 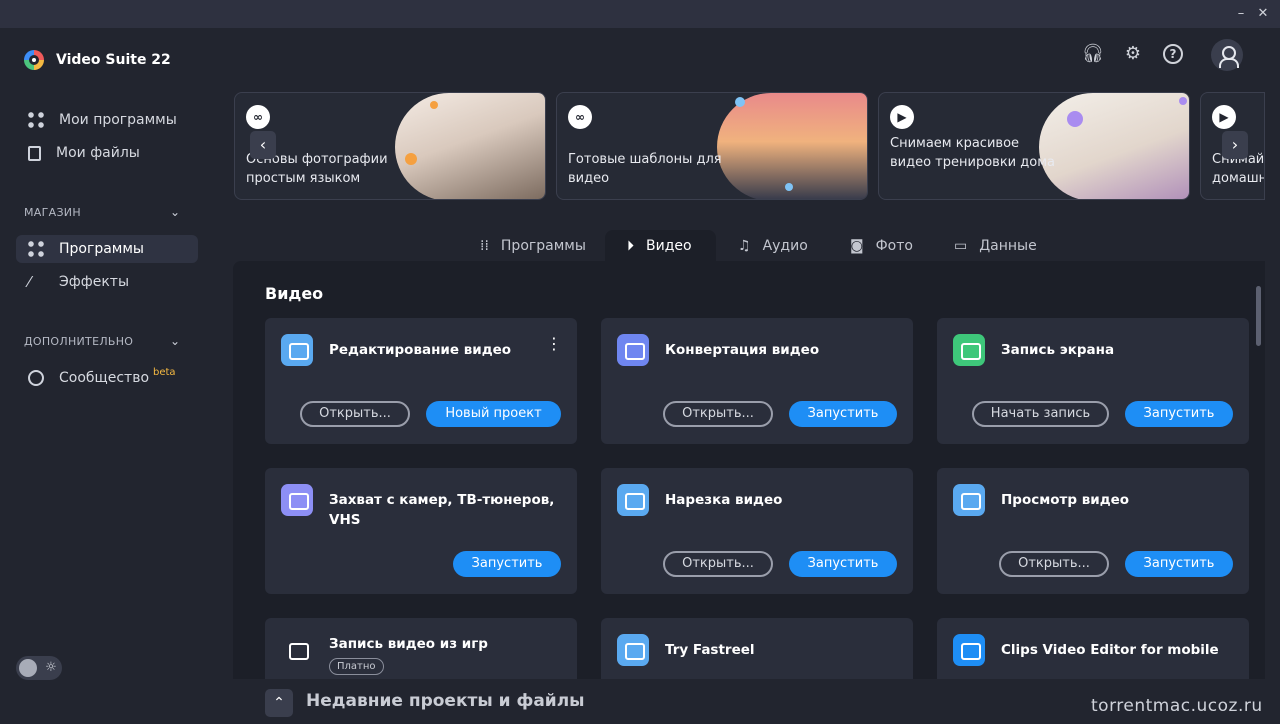 I want to click on link-icon: ∞, so click(x=580, y=117).